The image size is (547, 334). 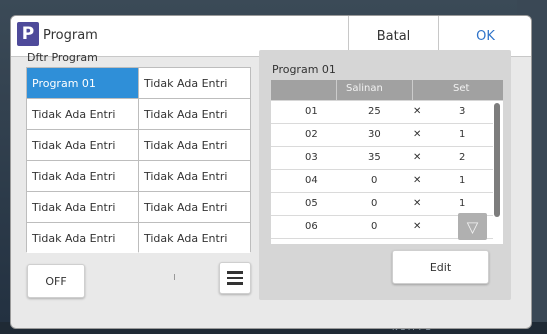 What do you see at coordinates (82, 207) in the screenshot?
I see `program-item-09: Tidak Ada Entri` at bounding box center [82, 207].